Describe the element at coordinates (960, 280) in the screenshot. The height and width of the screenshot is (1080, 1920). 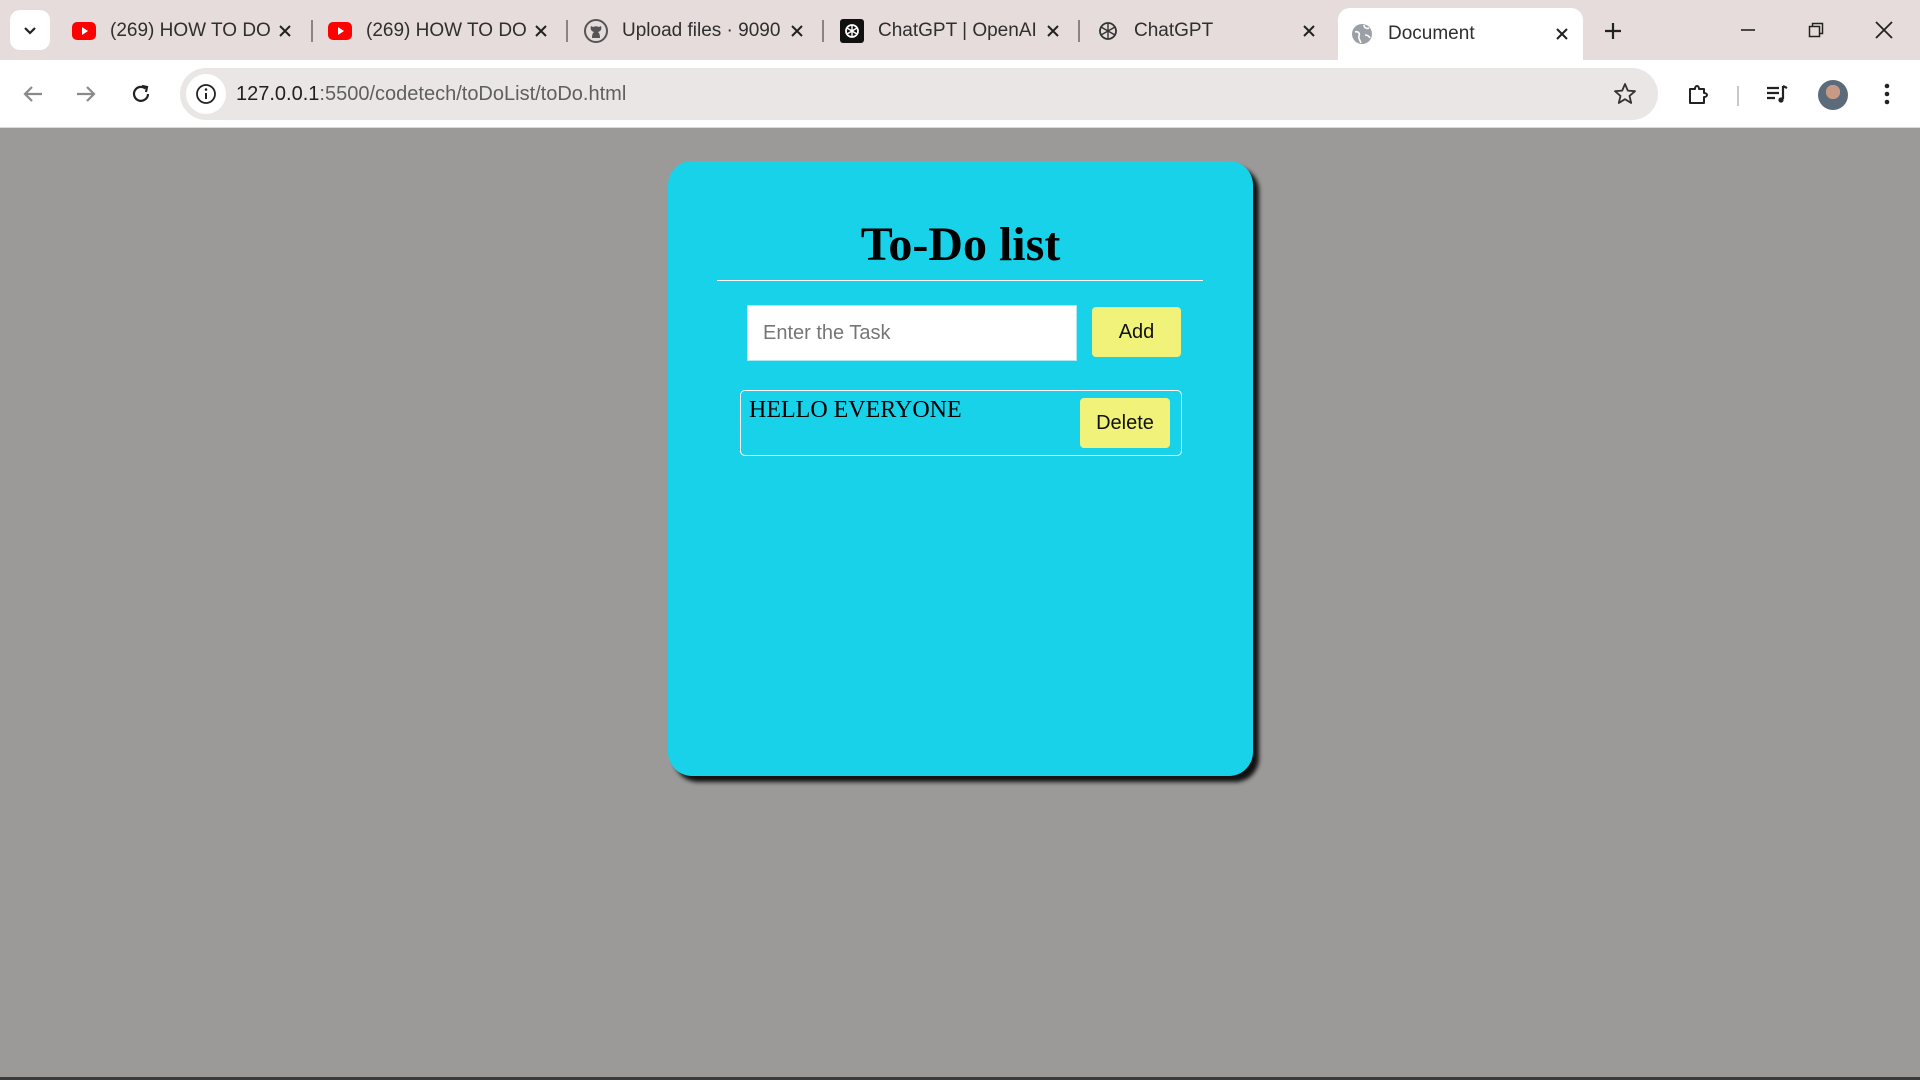
I see `title-divider` at that location.